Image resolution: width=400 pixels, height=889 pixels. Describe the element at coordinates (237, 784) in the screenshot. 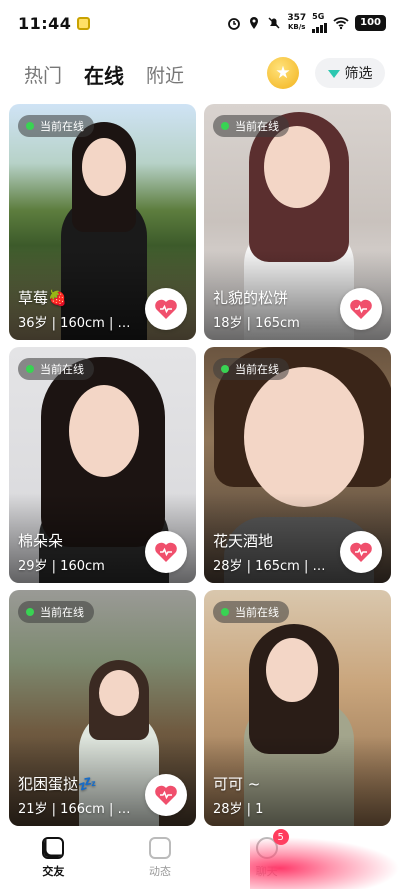

I see `user-name: 可可 ~` at that location.